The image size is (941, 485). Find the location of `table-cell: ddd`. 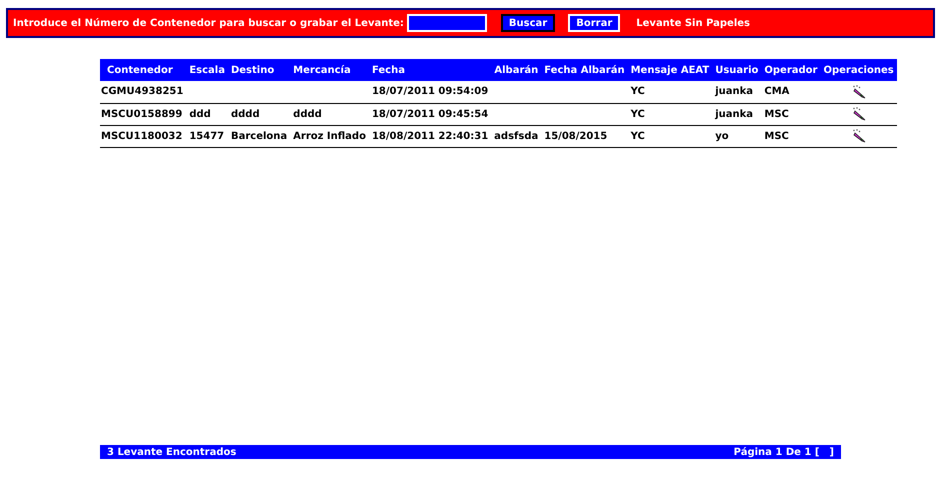

table-cell: ddd is located at coordinates (200, 114).